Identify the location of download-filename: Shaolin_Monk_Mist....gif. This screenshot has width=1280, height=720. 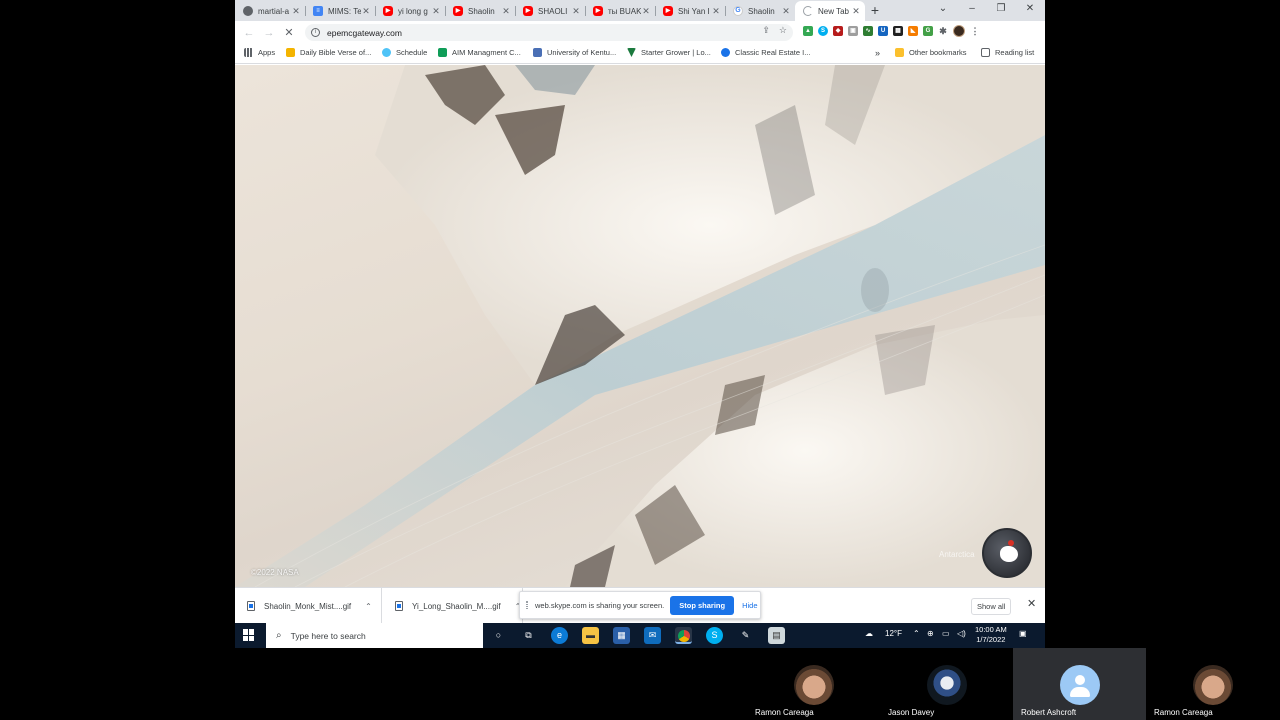
(308, 606).